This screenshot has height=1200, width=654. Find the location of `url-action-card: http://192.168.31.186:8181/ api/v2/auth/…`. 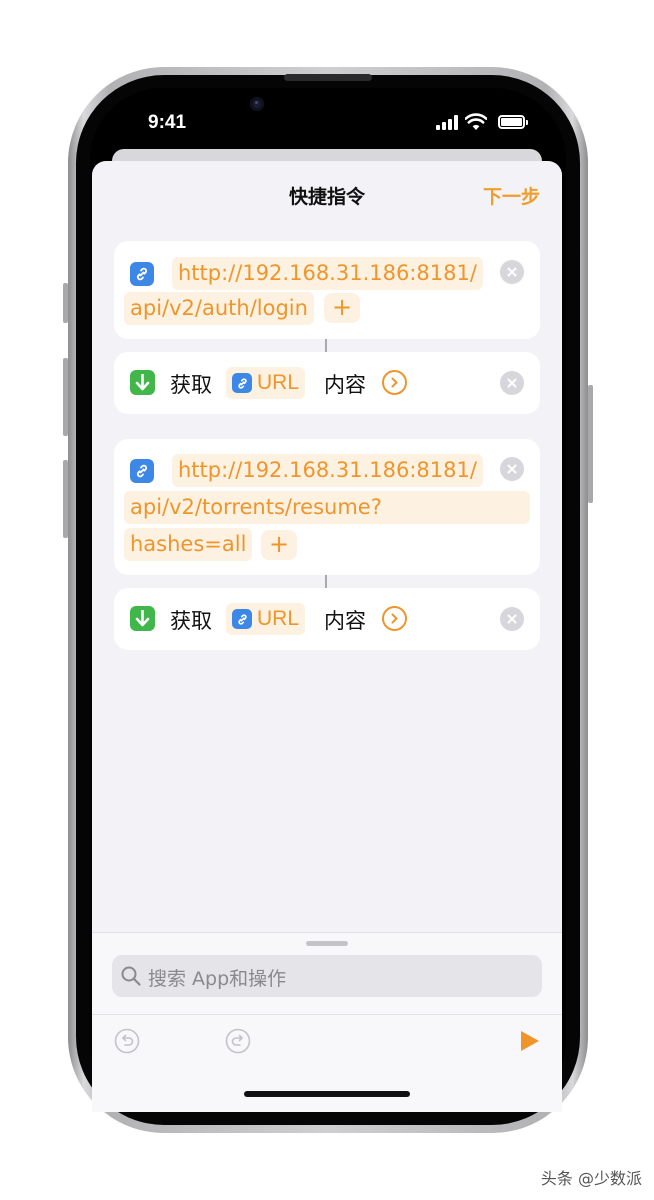

url-action-card: http://192.168.31.186:8181/ api/v2/auth/… is located at coordinates (327, 290).